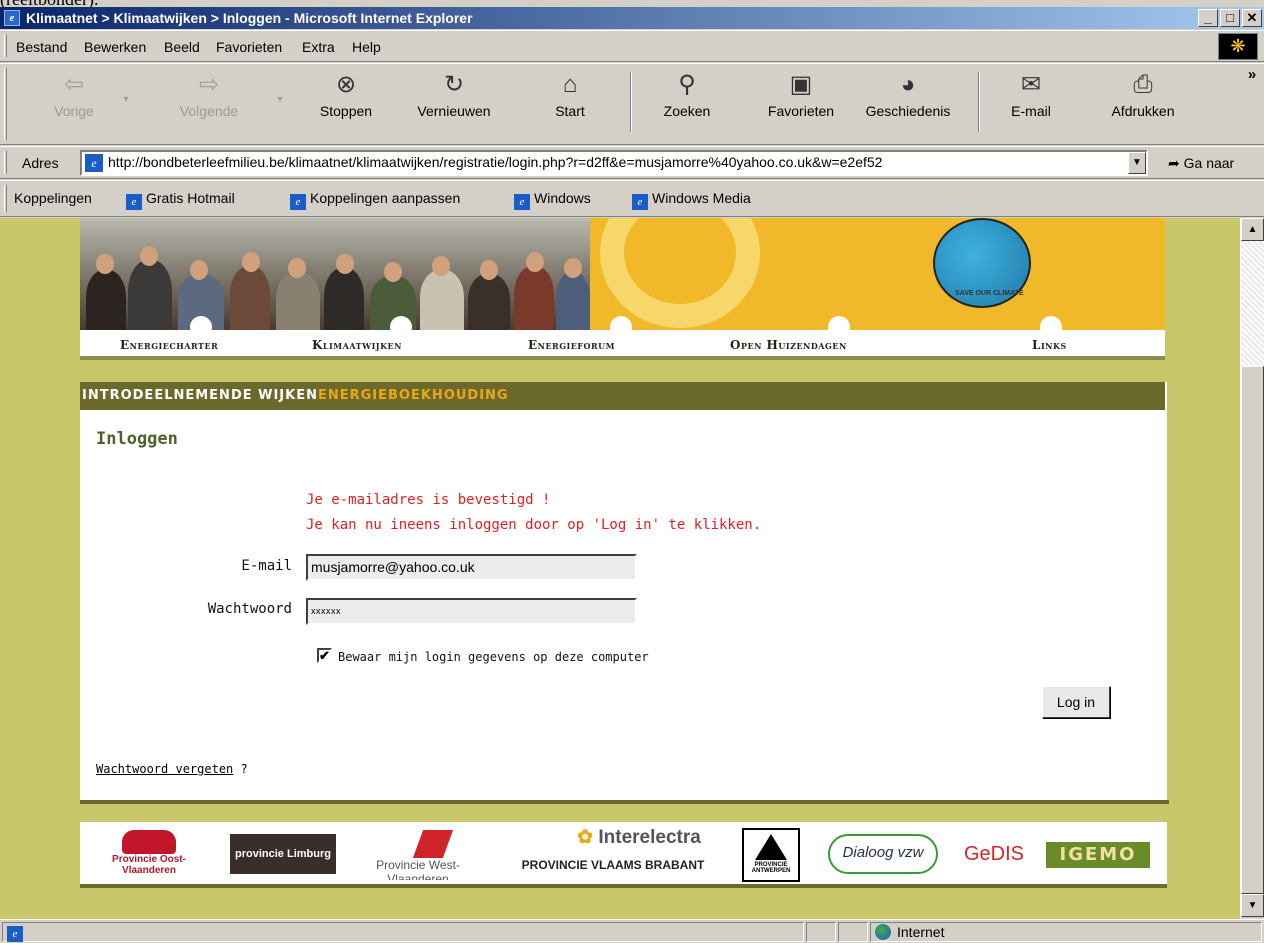 The width and height of the screenshot is (1264, 943). I want to click on nav-energieforum: Energieforum, so click(571, 345).